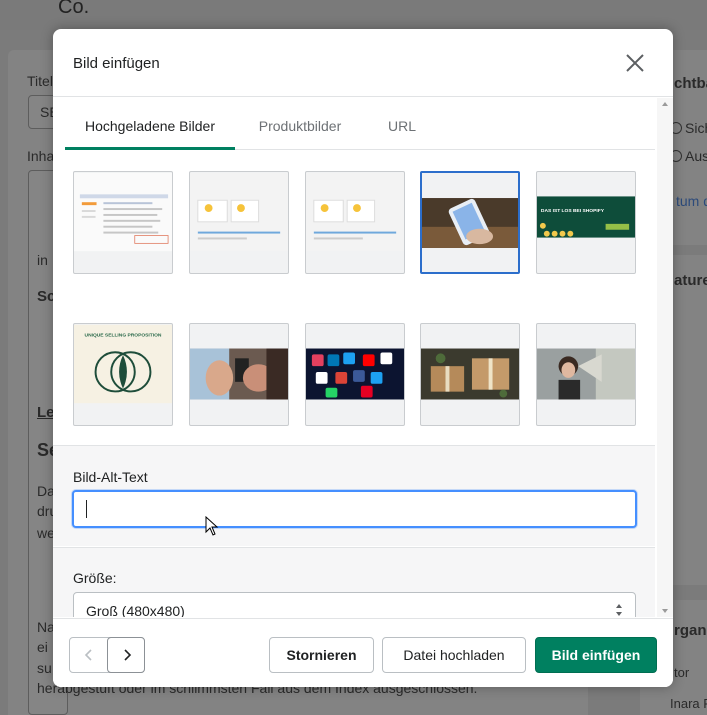  I want to click on close-button, so click(635, 63).